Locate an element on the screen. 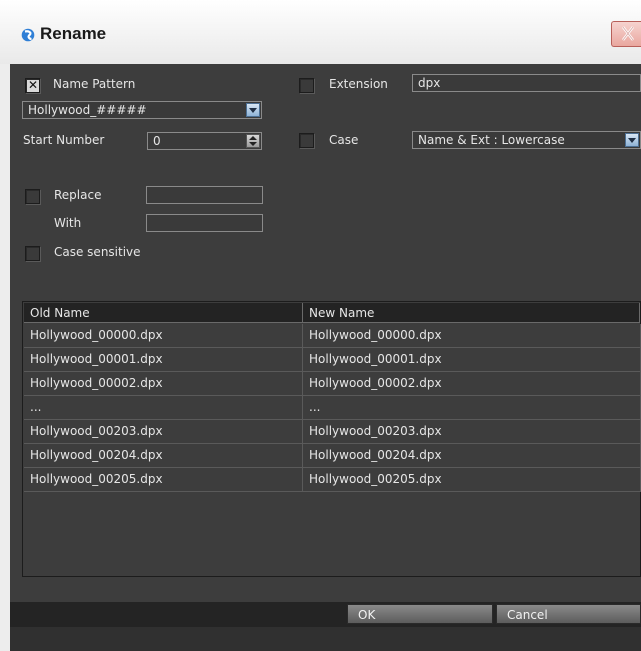 This screenshot has width=641, height=651. close-icon is located at coordinates (628, 33).